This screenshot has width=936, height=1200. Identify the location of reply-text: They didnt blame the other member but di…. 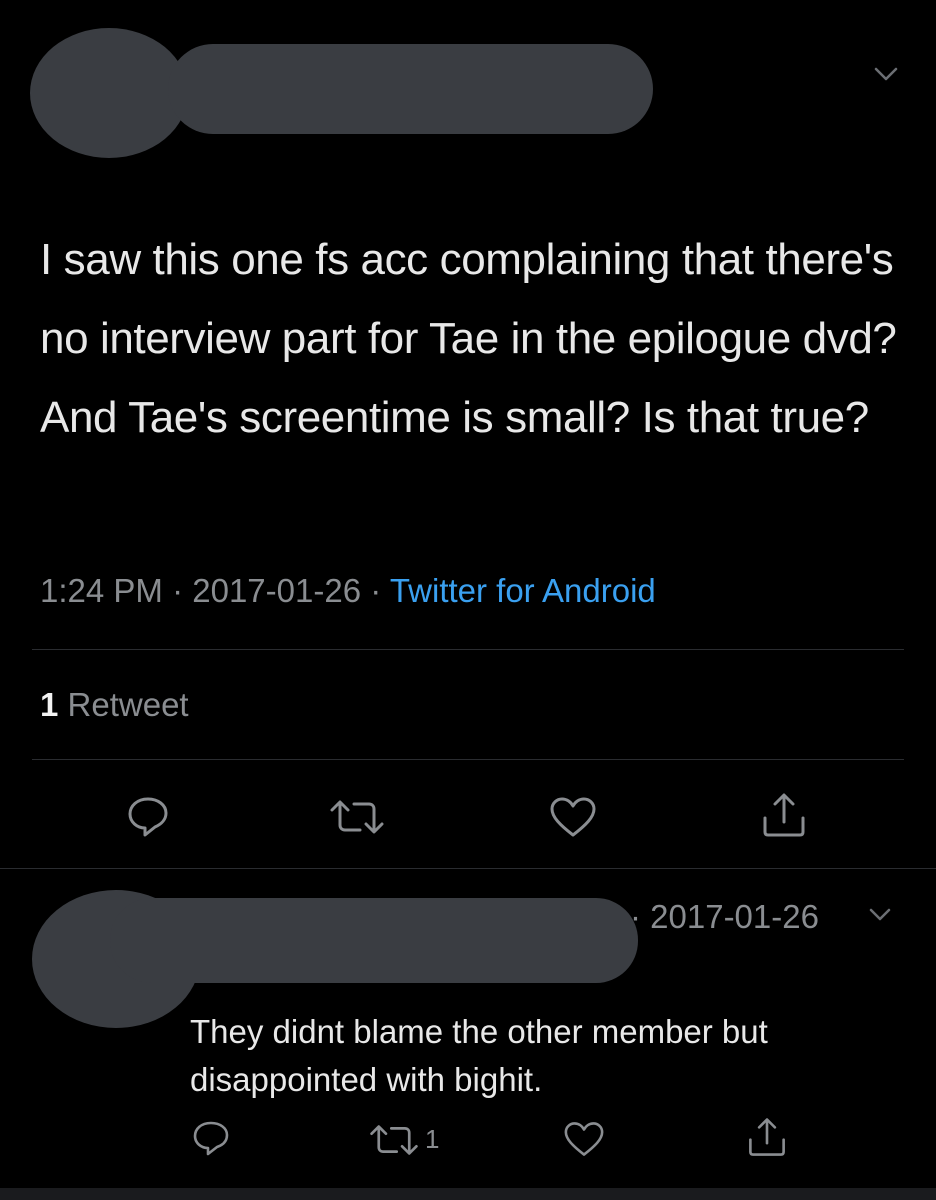
(479, 1055).